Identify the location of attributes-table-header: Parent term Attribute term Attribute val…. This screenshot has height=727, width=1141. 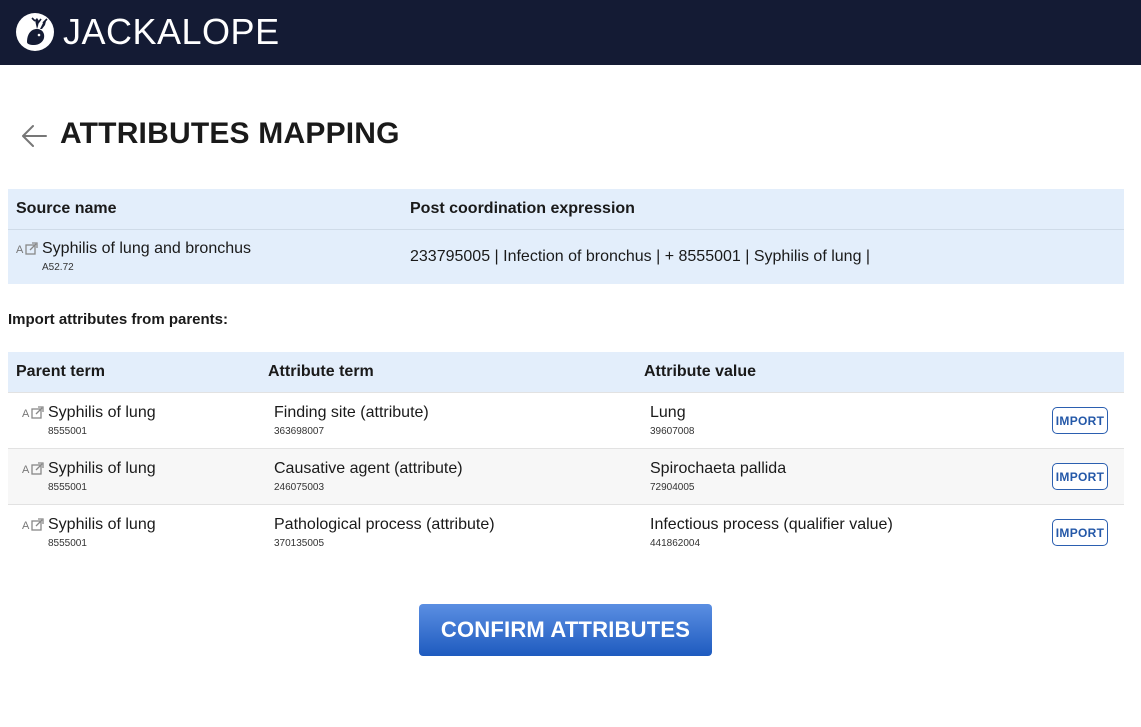
(566, 372).